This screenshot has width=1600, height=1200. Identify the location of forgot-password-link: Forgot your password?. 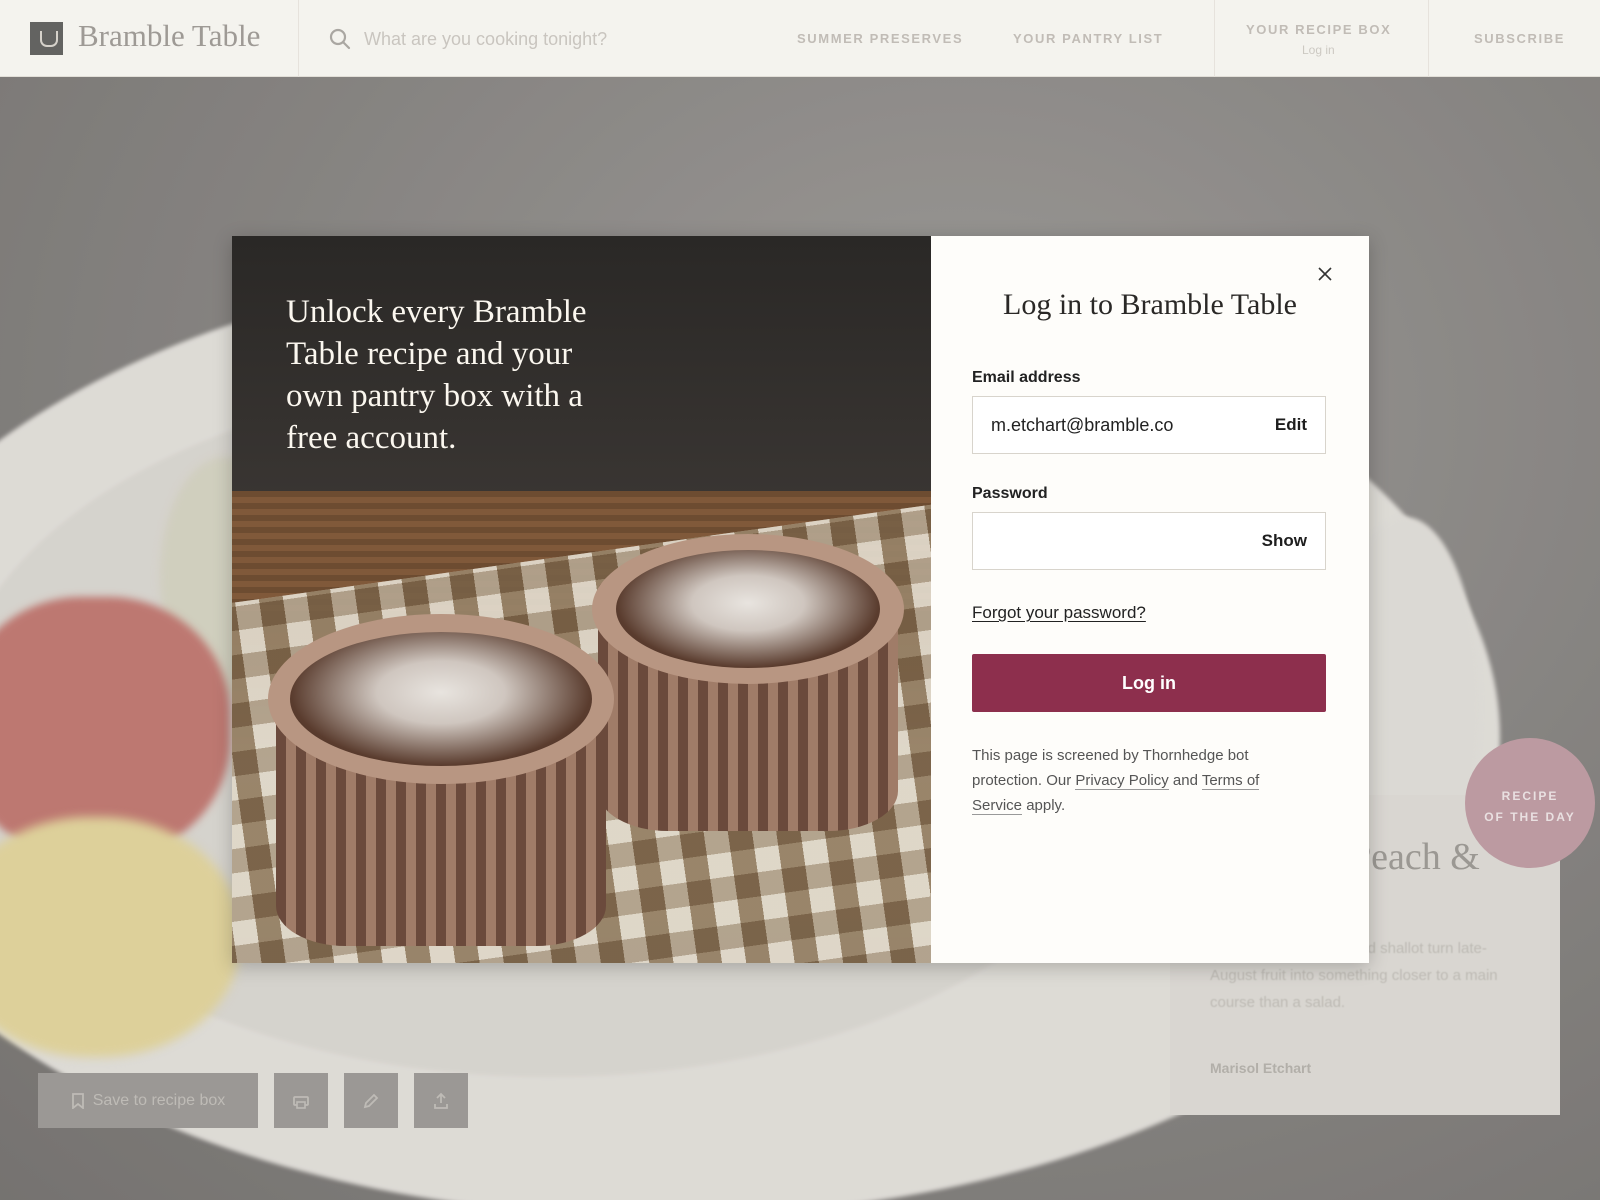
(1059, 613).